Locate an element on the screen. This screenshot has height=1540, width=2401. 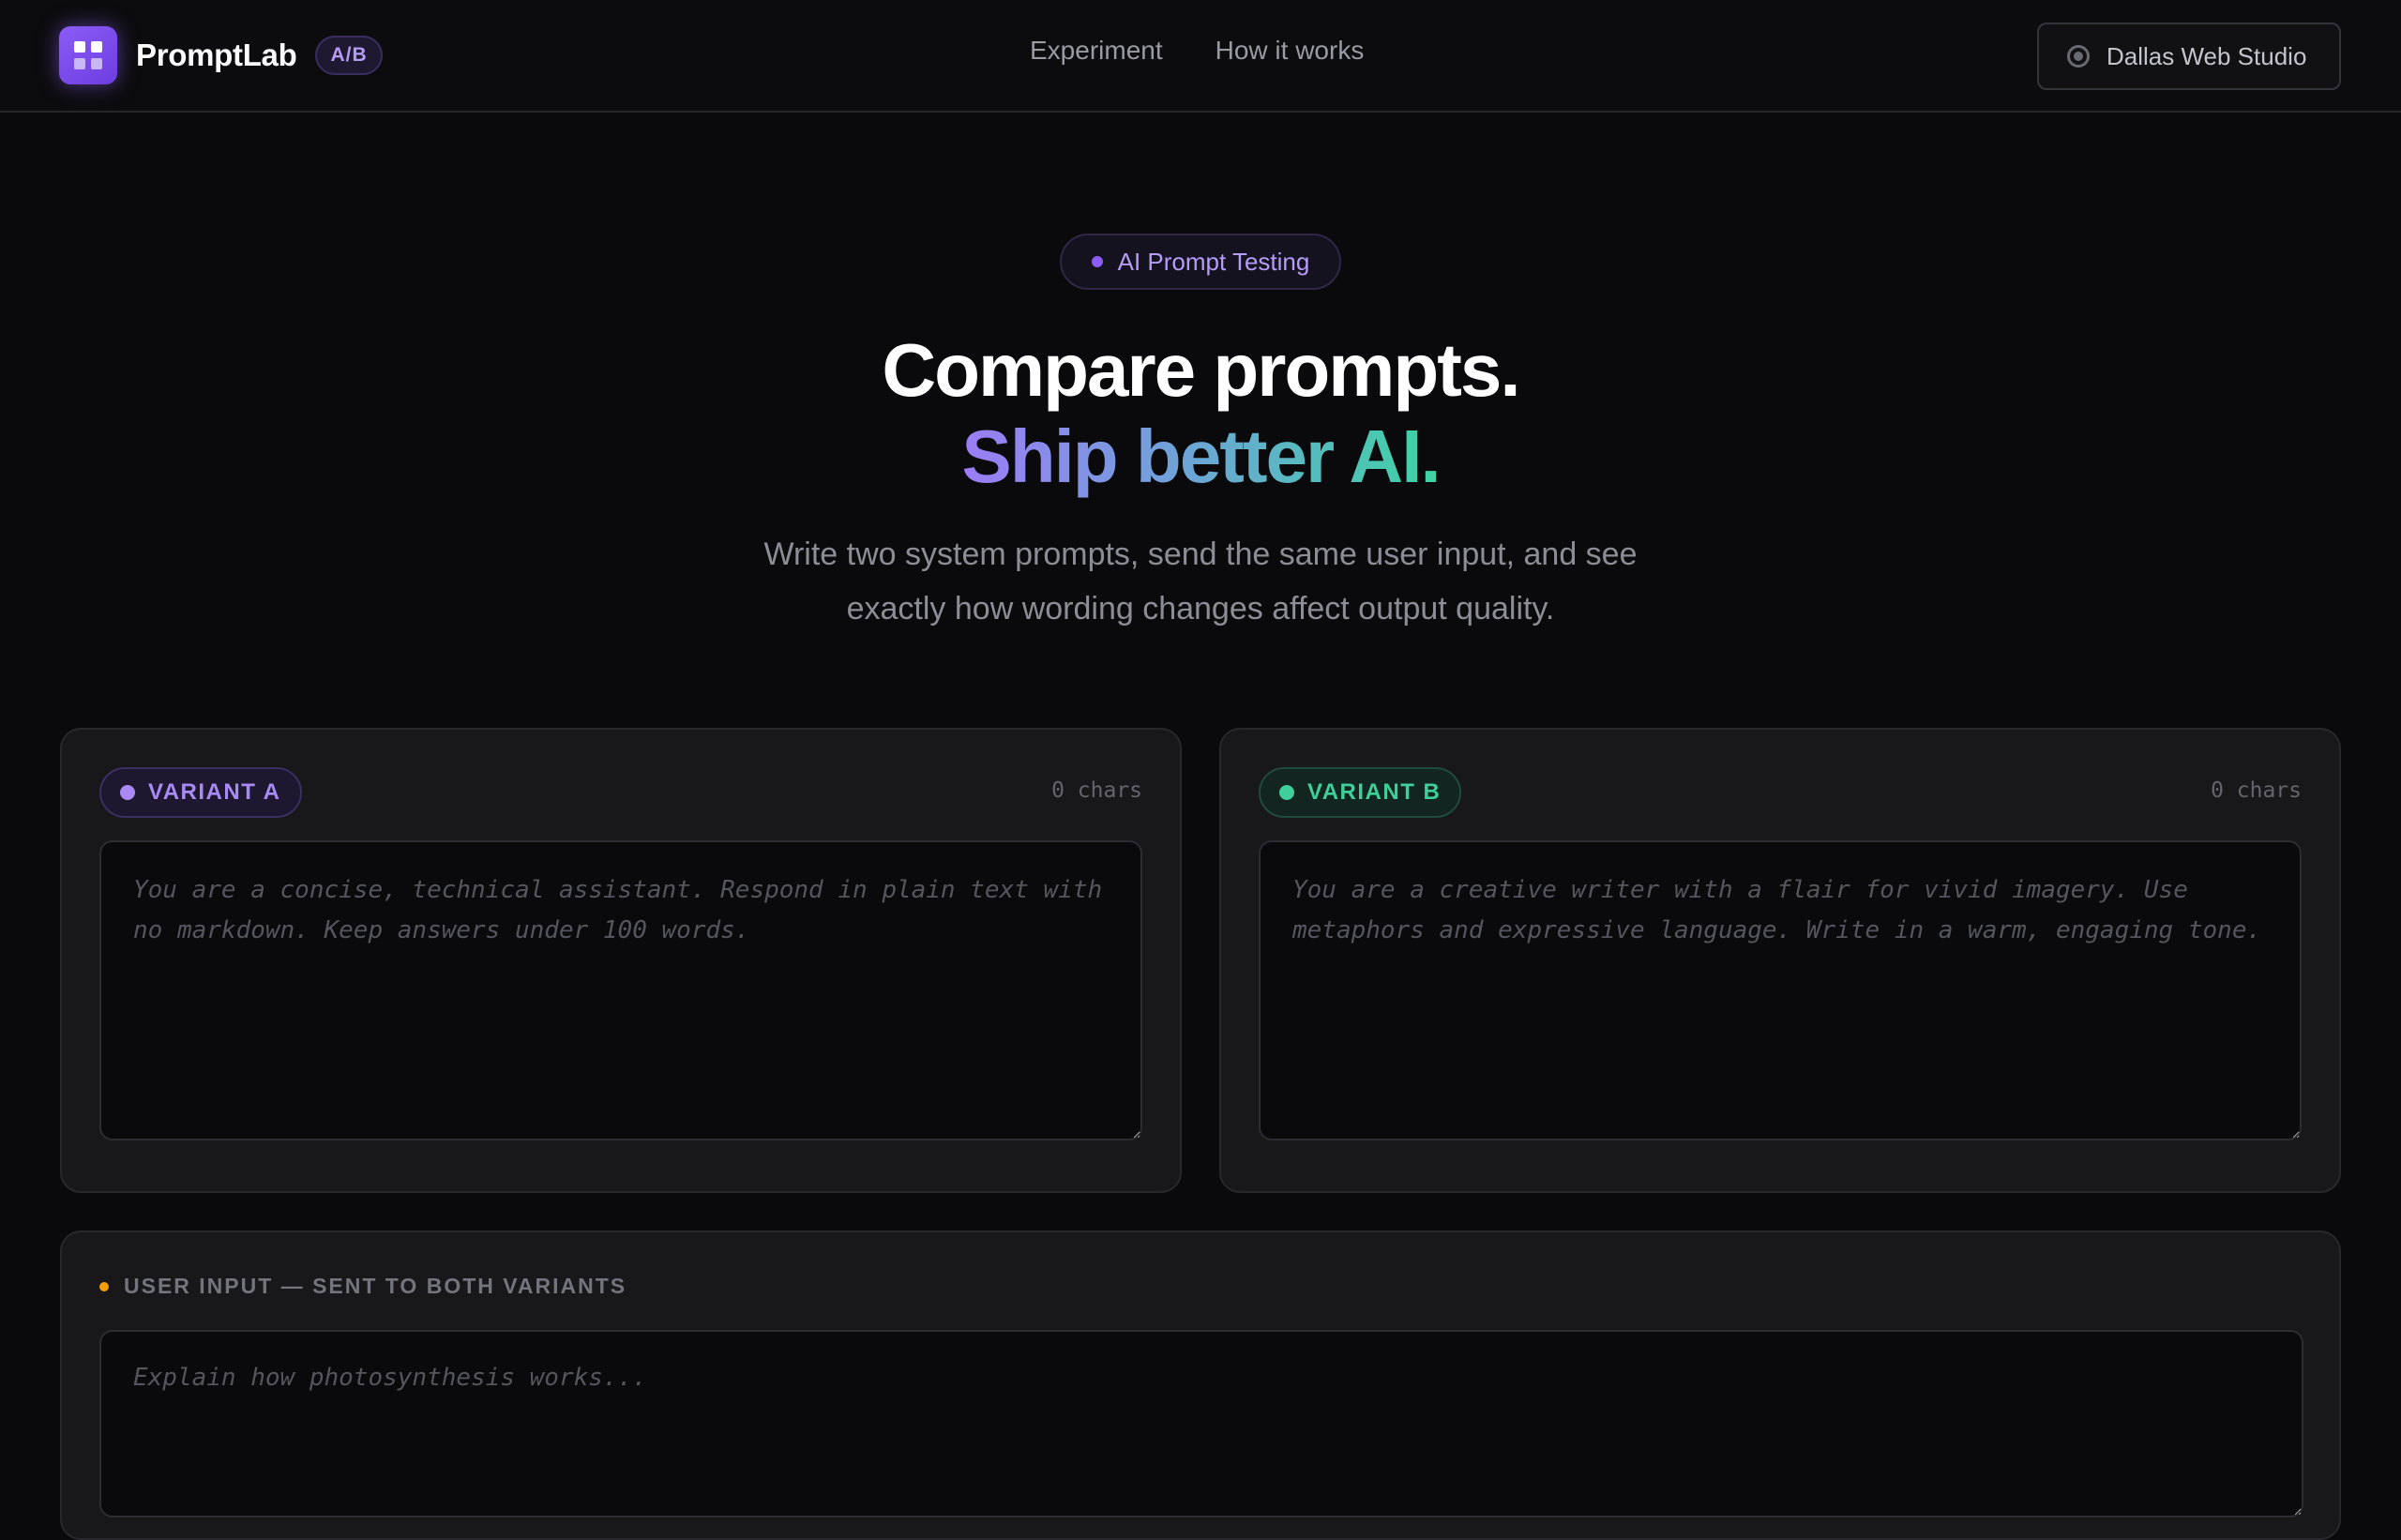
hero-title-gradient-text: Ship better AI. is located at coordinates (1201, 456).